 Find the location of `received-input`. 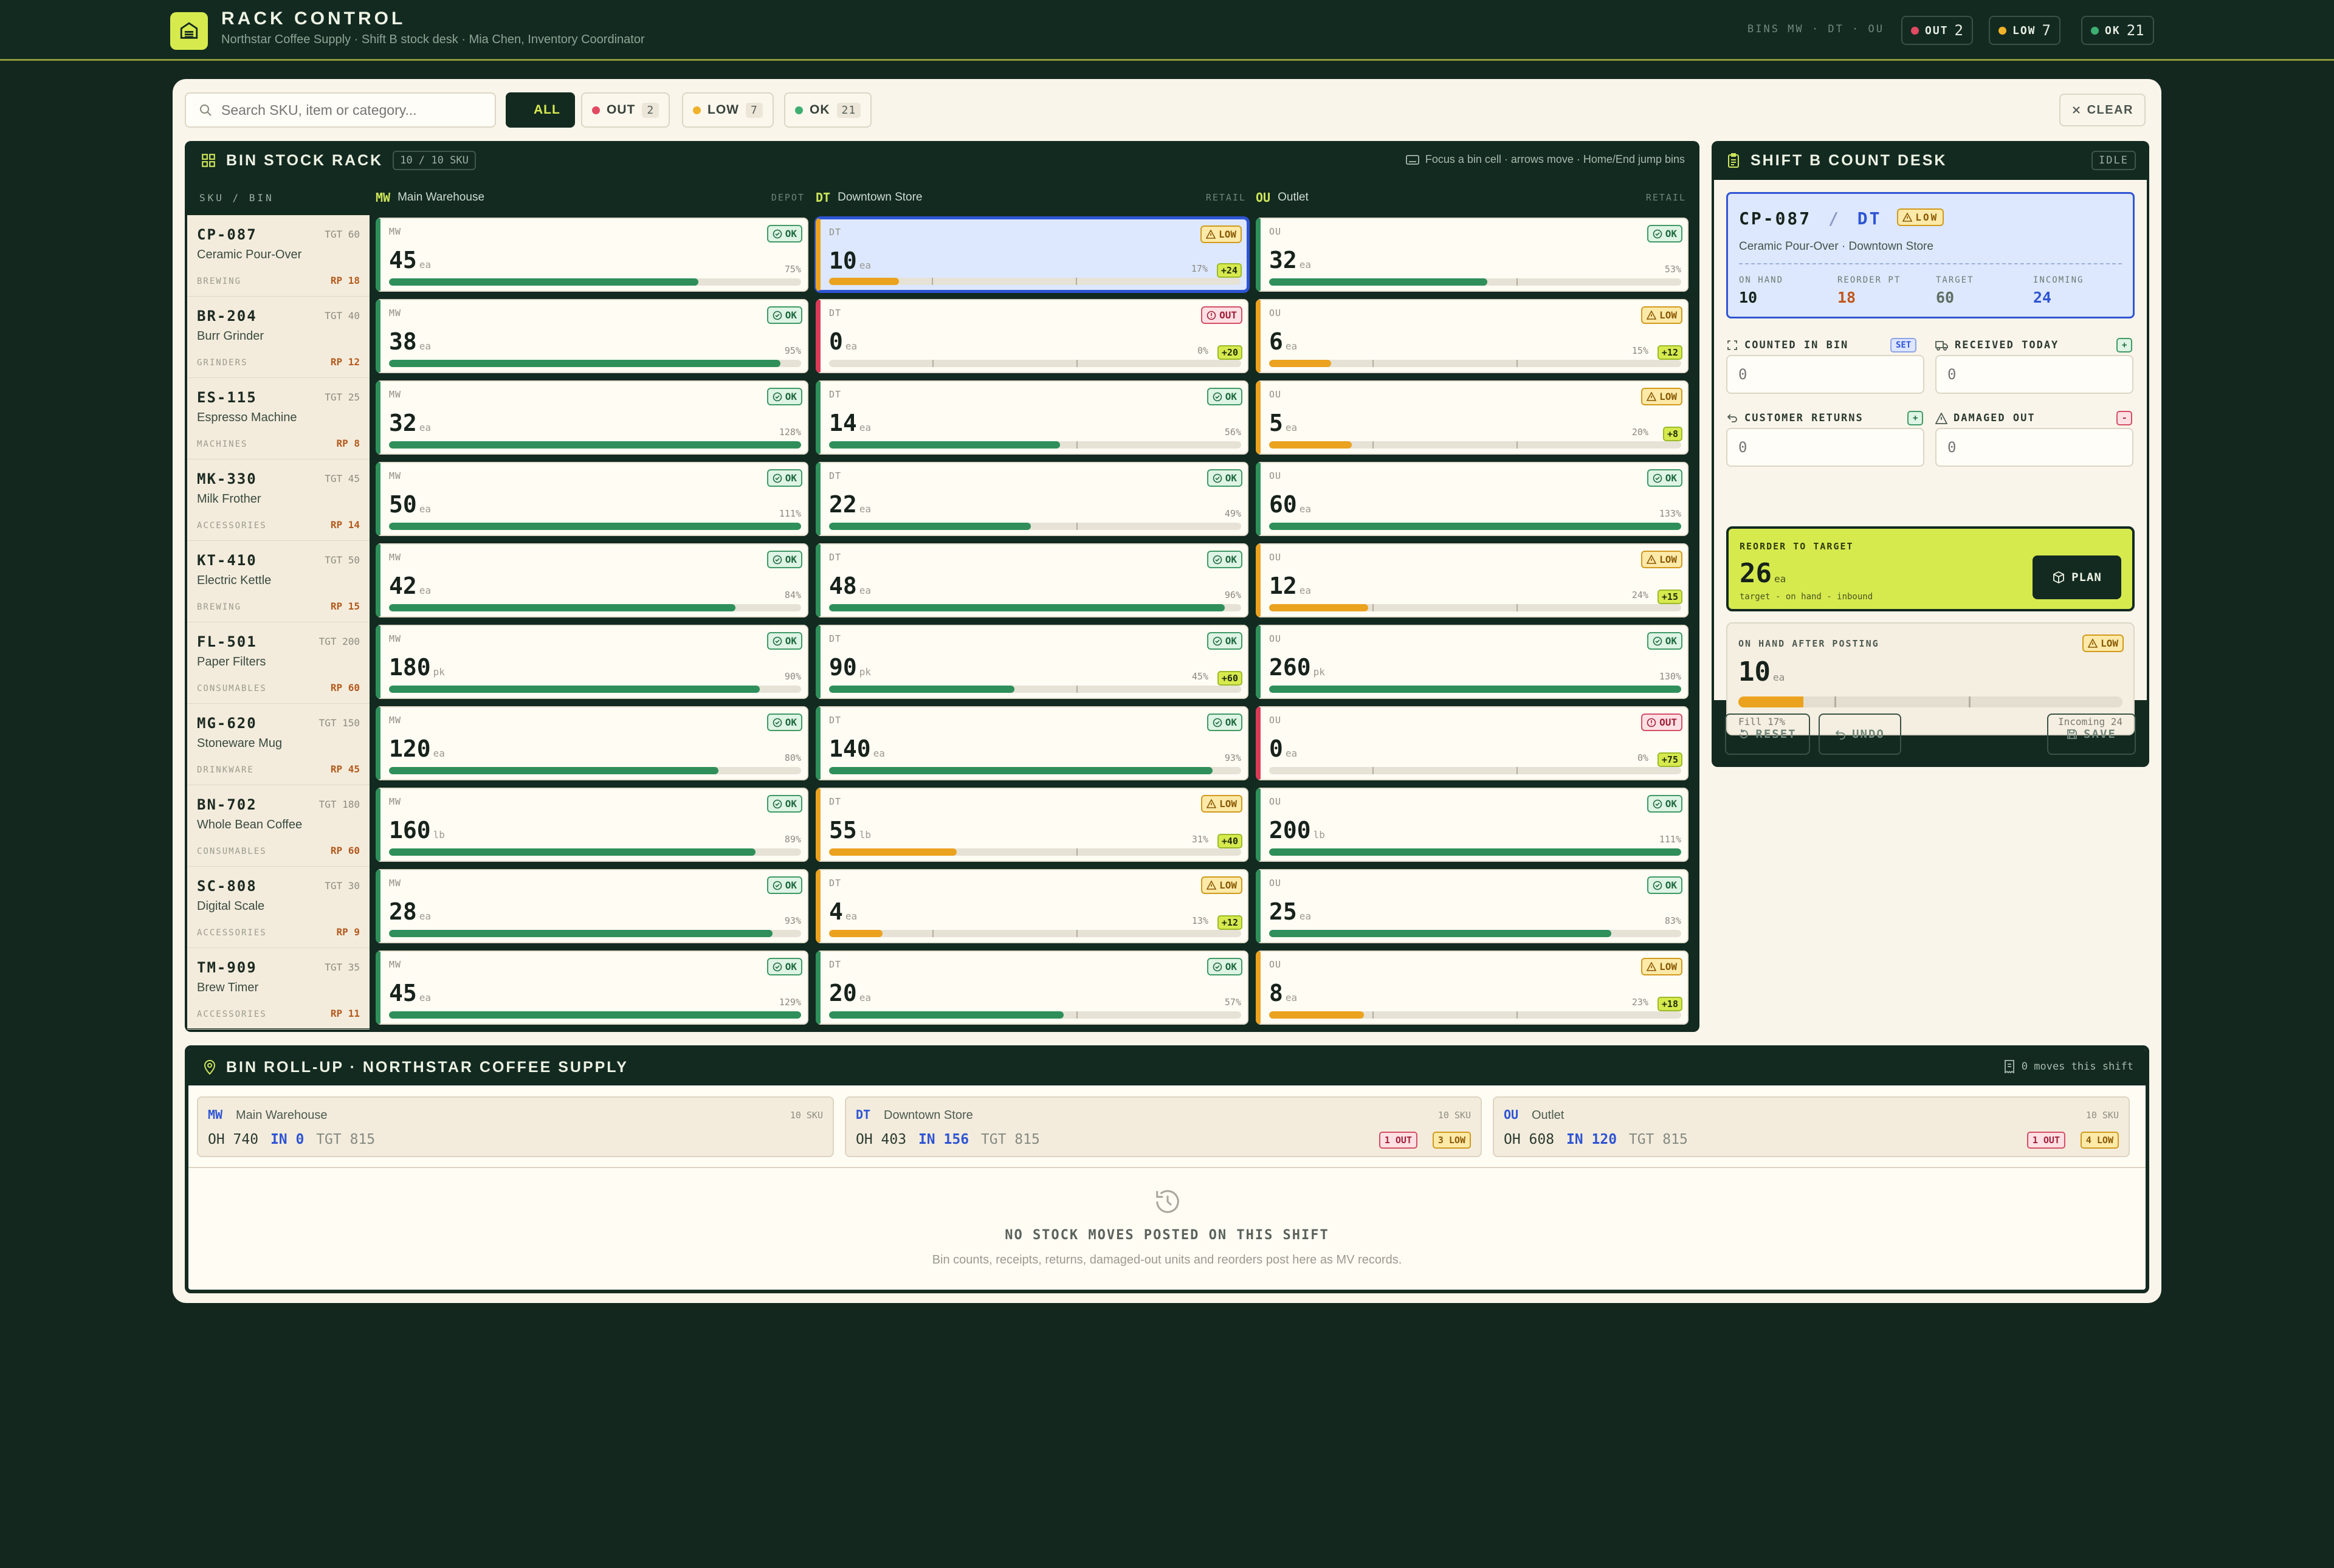

received-input is located at coordinates (2034, 374).